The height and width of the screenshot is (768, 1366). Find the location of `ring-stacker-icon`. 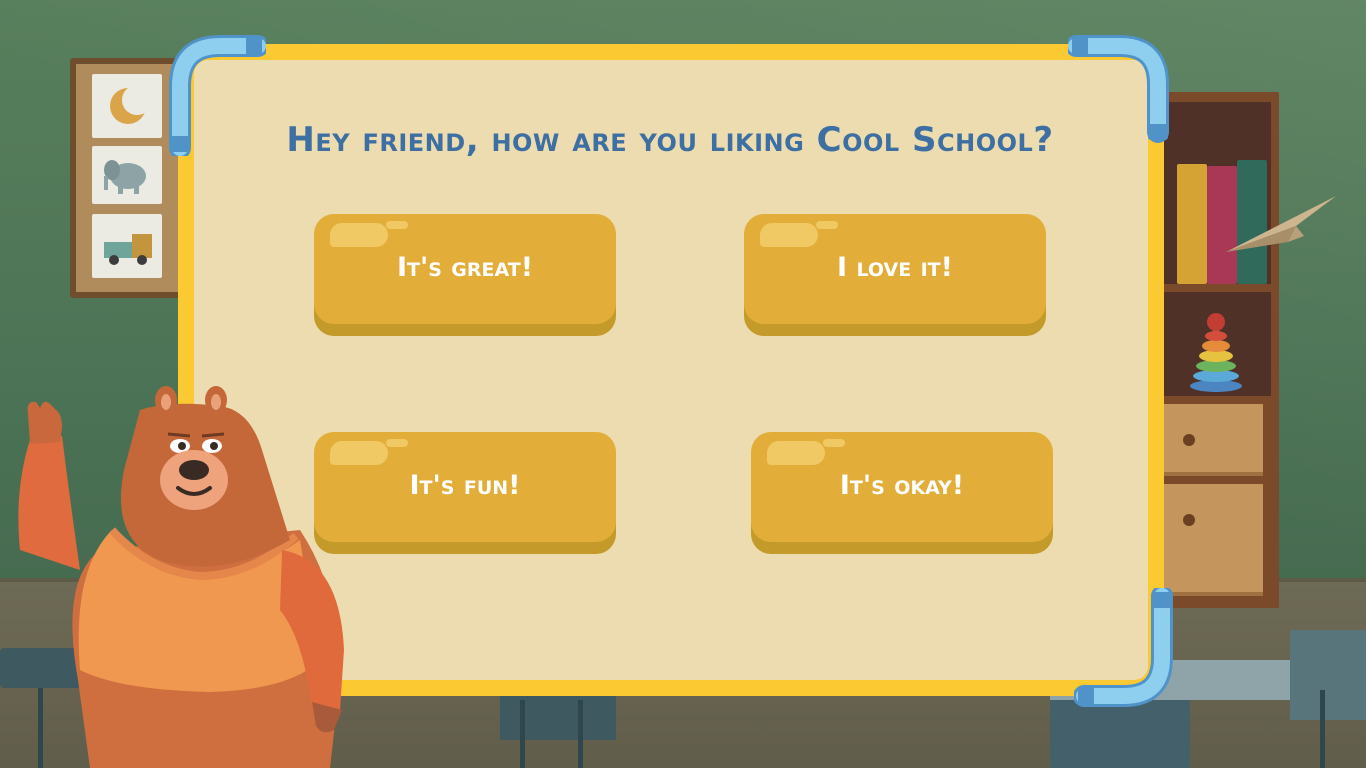

ring-stacker-icon is located at coordinates (1216, 352).